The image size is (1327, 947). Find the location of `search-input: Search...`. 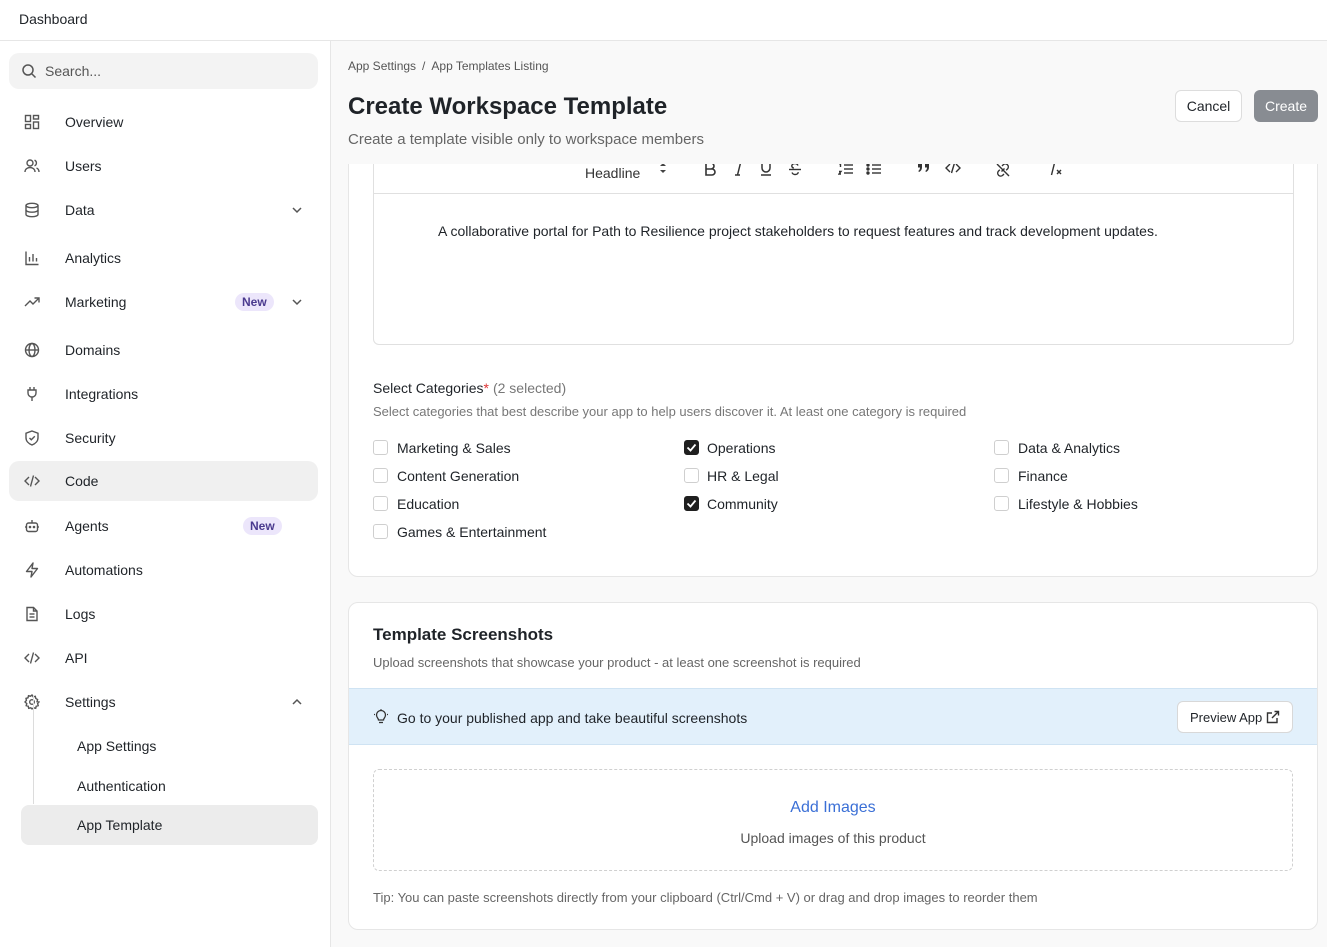

search-input: Search... is located at coordinates (163, 71).